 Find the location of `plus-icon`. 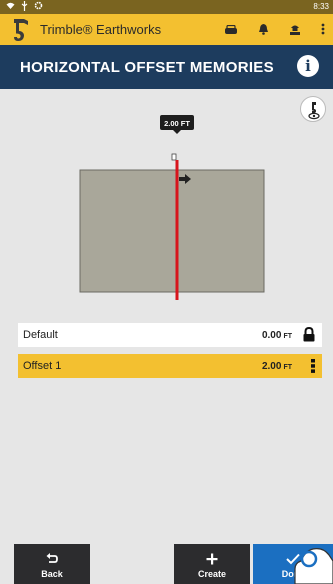

plus-icon is located at coordinates (212, 560).